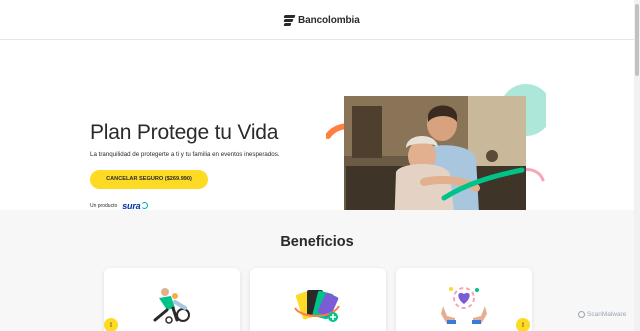  I want to click on sura-logo: sura, so click(135, 205).